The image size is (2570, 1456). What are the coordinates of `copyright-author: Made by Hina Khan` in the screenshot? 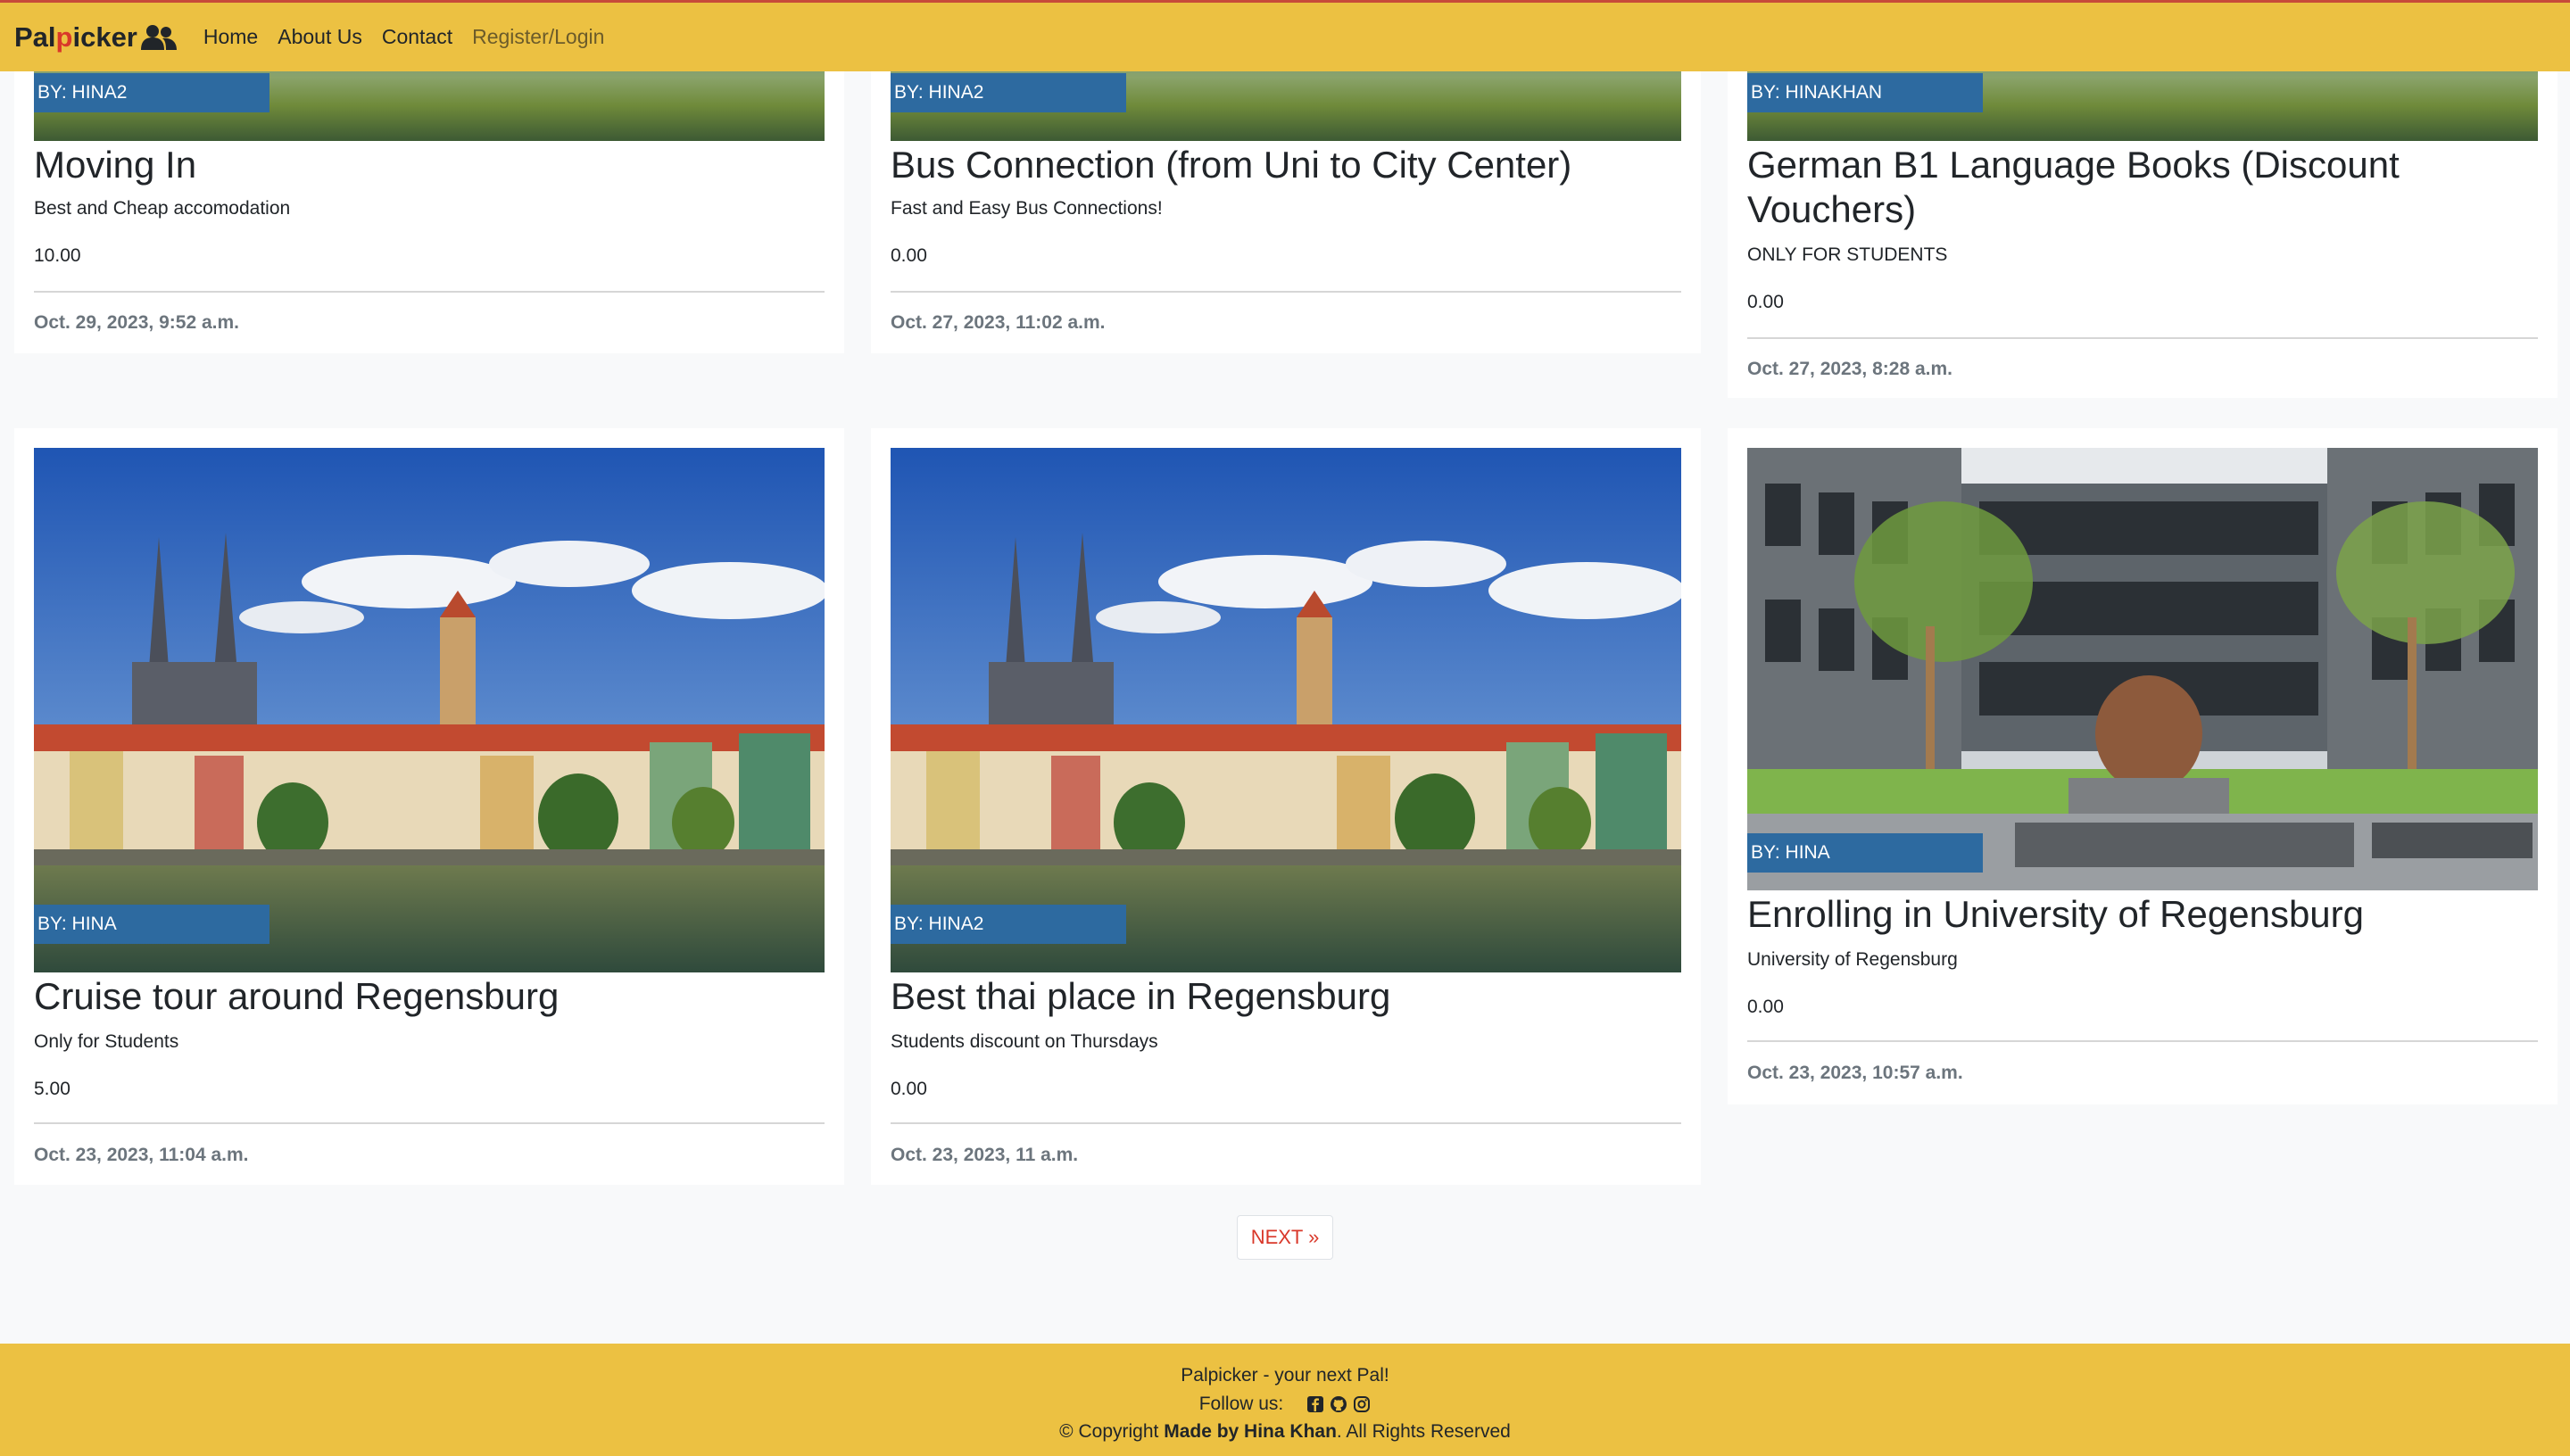 It's located at (1251, 1432).